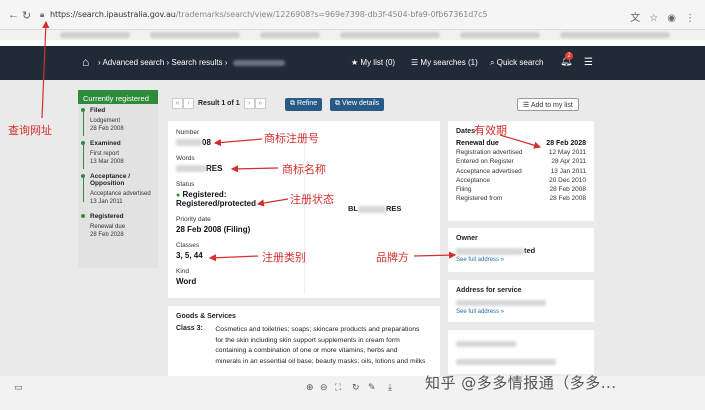 This screenshot has height=410, width=705. I want to click on last-page-button: », so click(260, 103).